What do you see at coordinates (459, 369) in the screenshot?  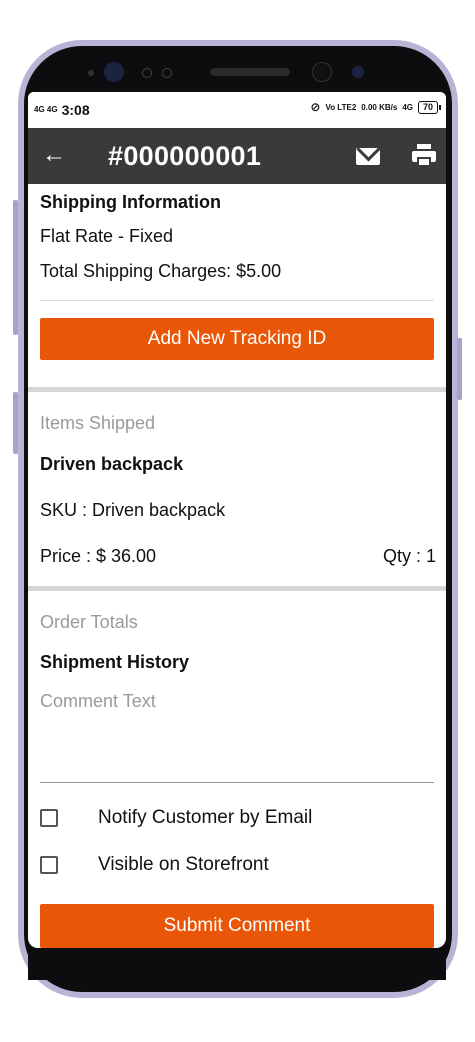 I see `power-button` at bounding box center [459, 369].